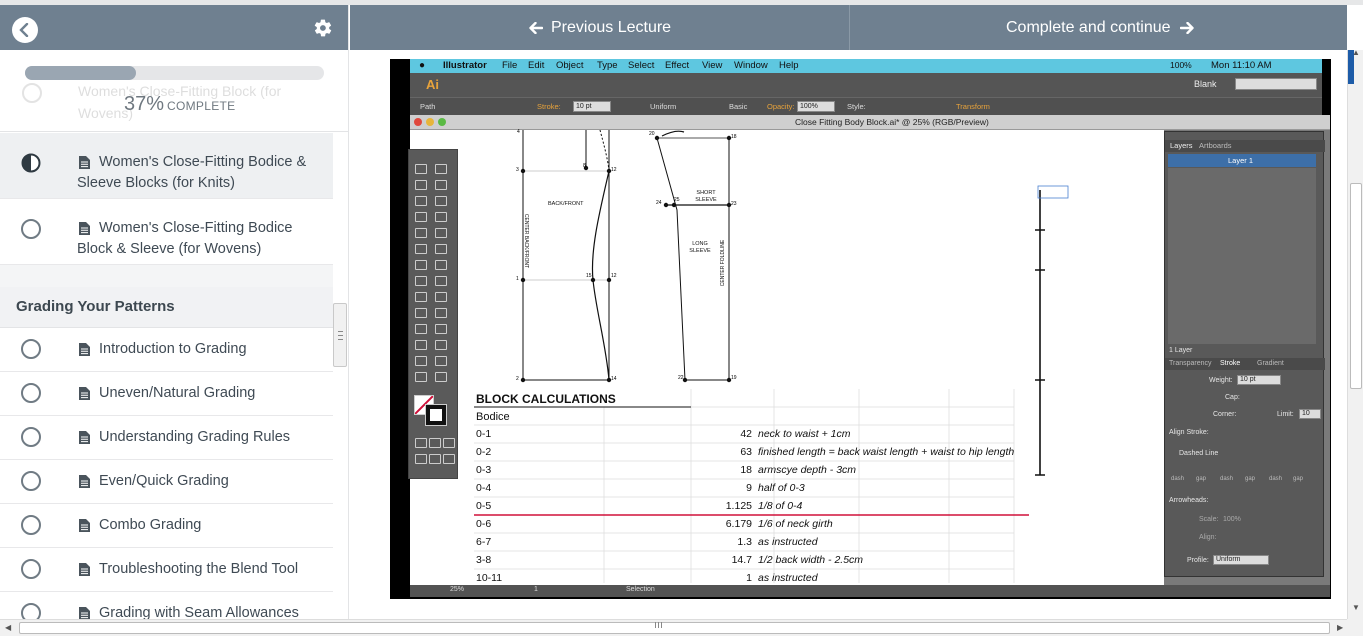 The image size is (1363, 636). I want to click on zoom-level: 25%, so click(457, 589).